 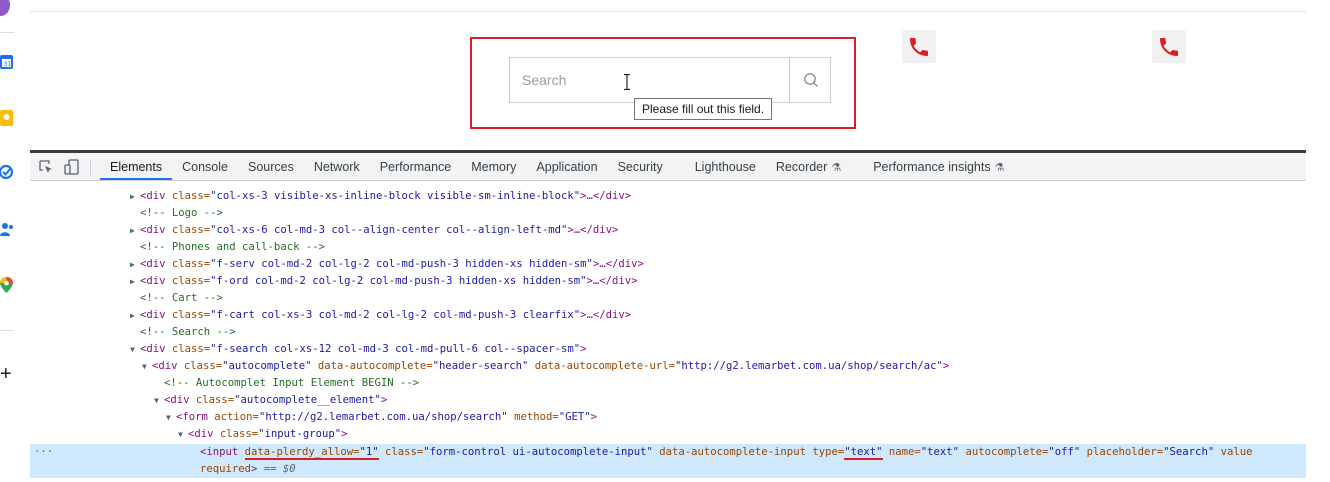 What do you see at coordinates (538, 452) in the screenshot?
I see `attr-value: "form-control ui-autocomplete-input"` at bounding box center [538, 452].